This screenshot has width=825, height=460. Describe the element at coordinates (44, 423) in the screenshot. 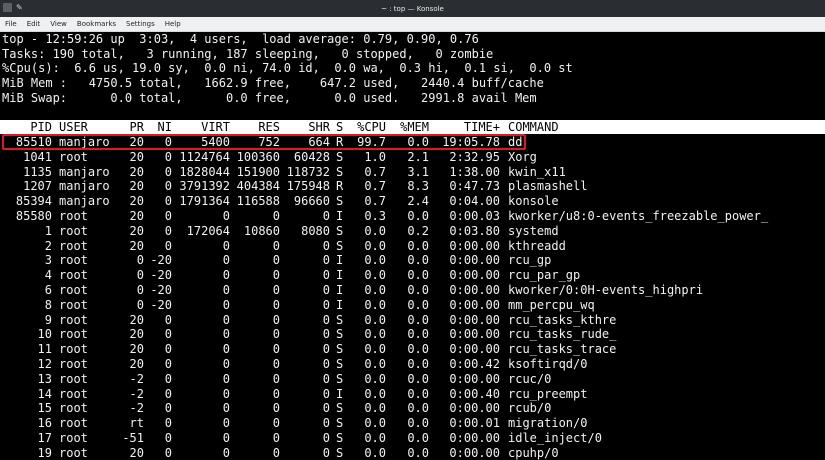

I see `cell-pid: 16` at that location.